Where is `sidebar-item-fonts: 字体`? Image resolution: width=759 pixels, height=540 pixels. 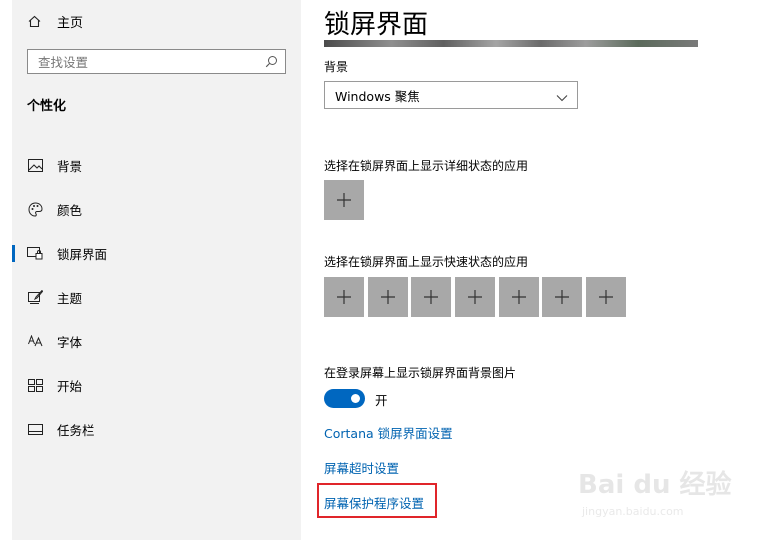 sidebar-item-fonts: 字体 is located at coordinates (156, 341).